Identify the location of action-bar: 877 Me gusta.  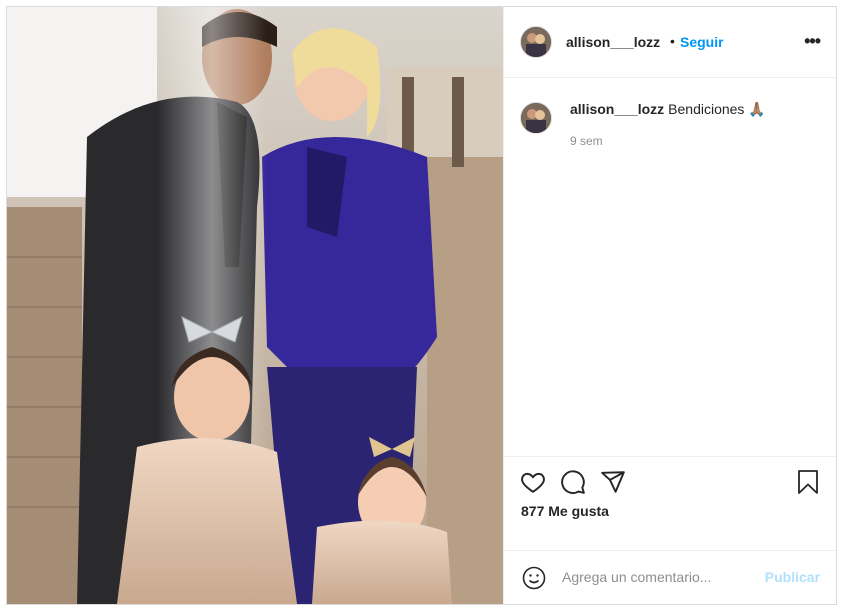
(670, 503).